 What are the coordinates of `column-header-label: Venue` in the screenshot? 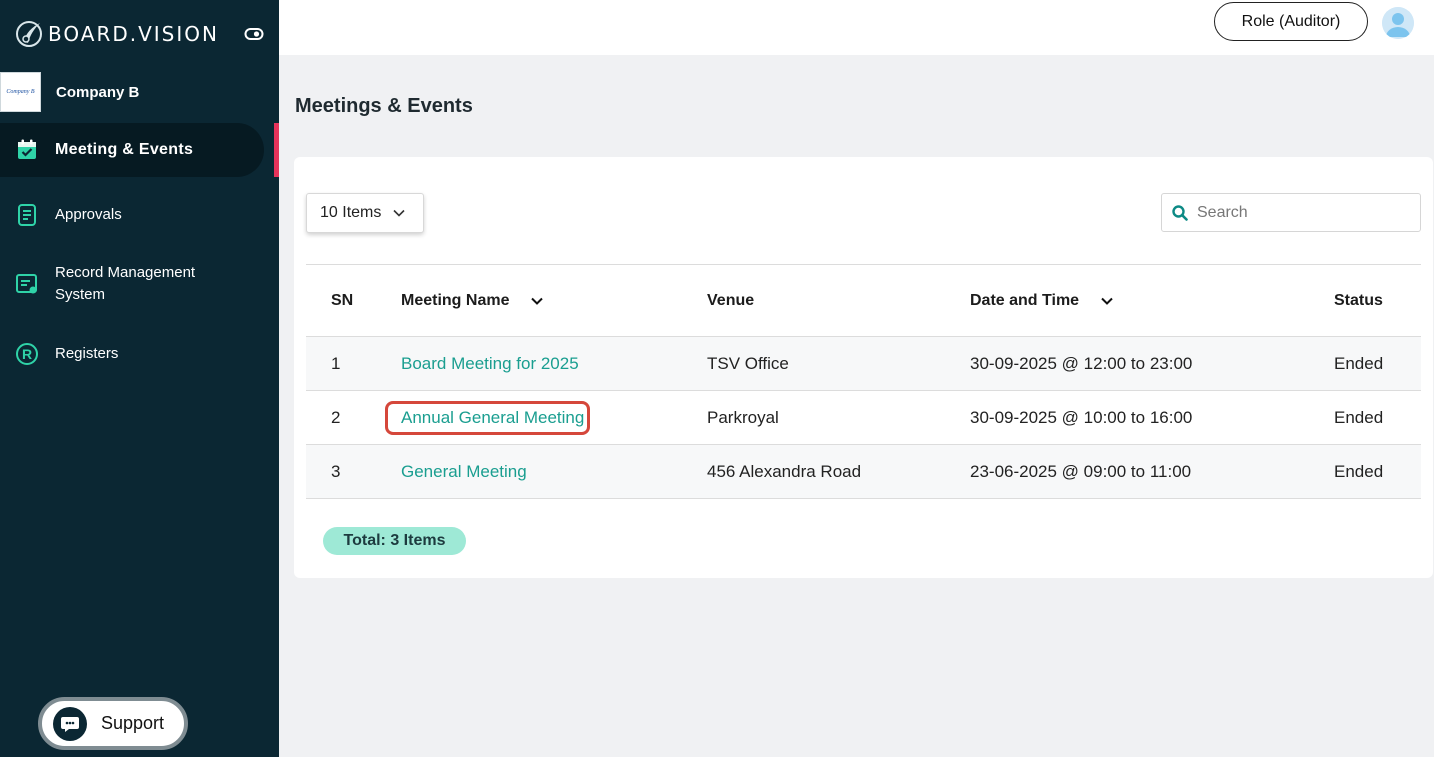 It's located at (731, 300).